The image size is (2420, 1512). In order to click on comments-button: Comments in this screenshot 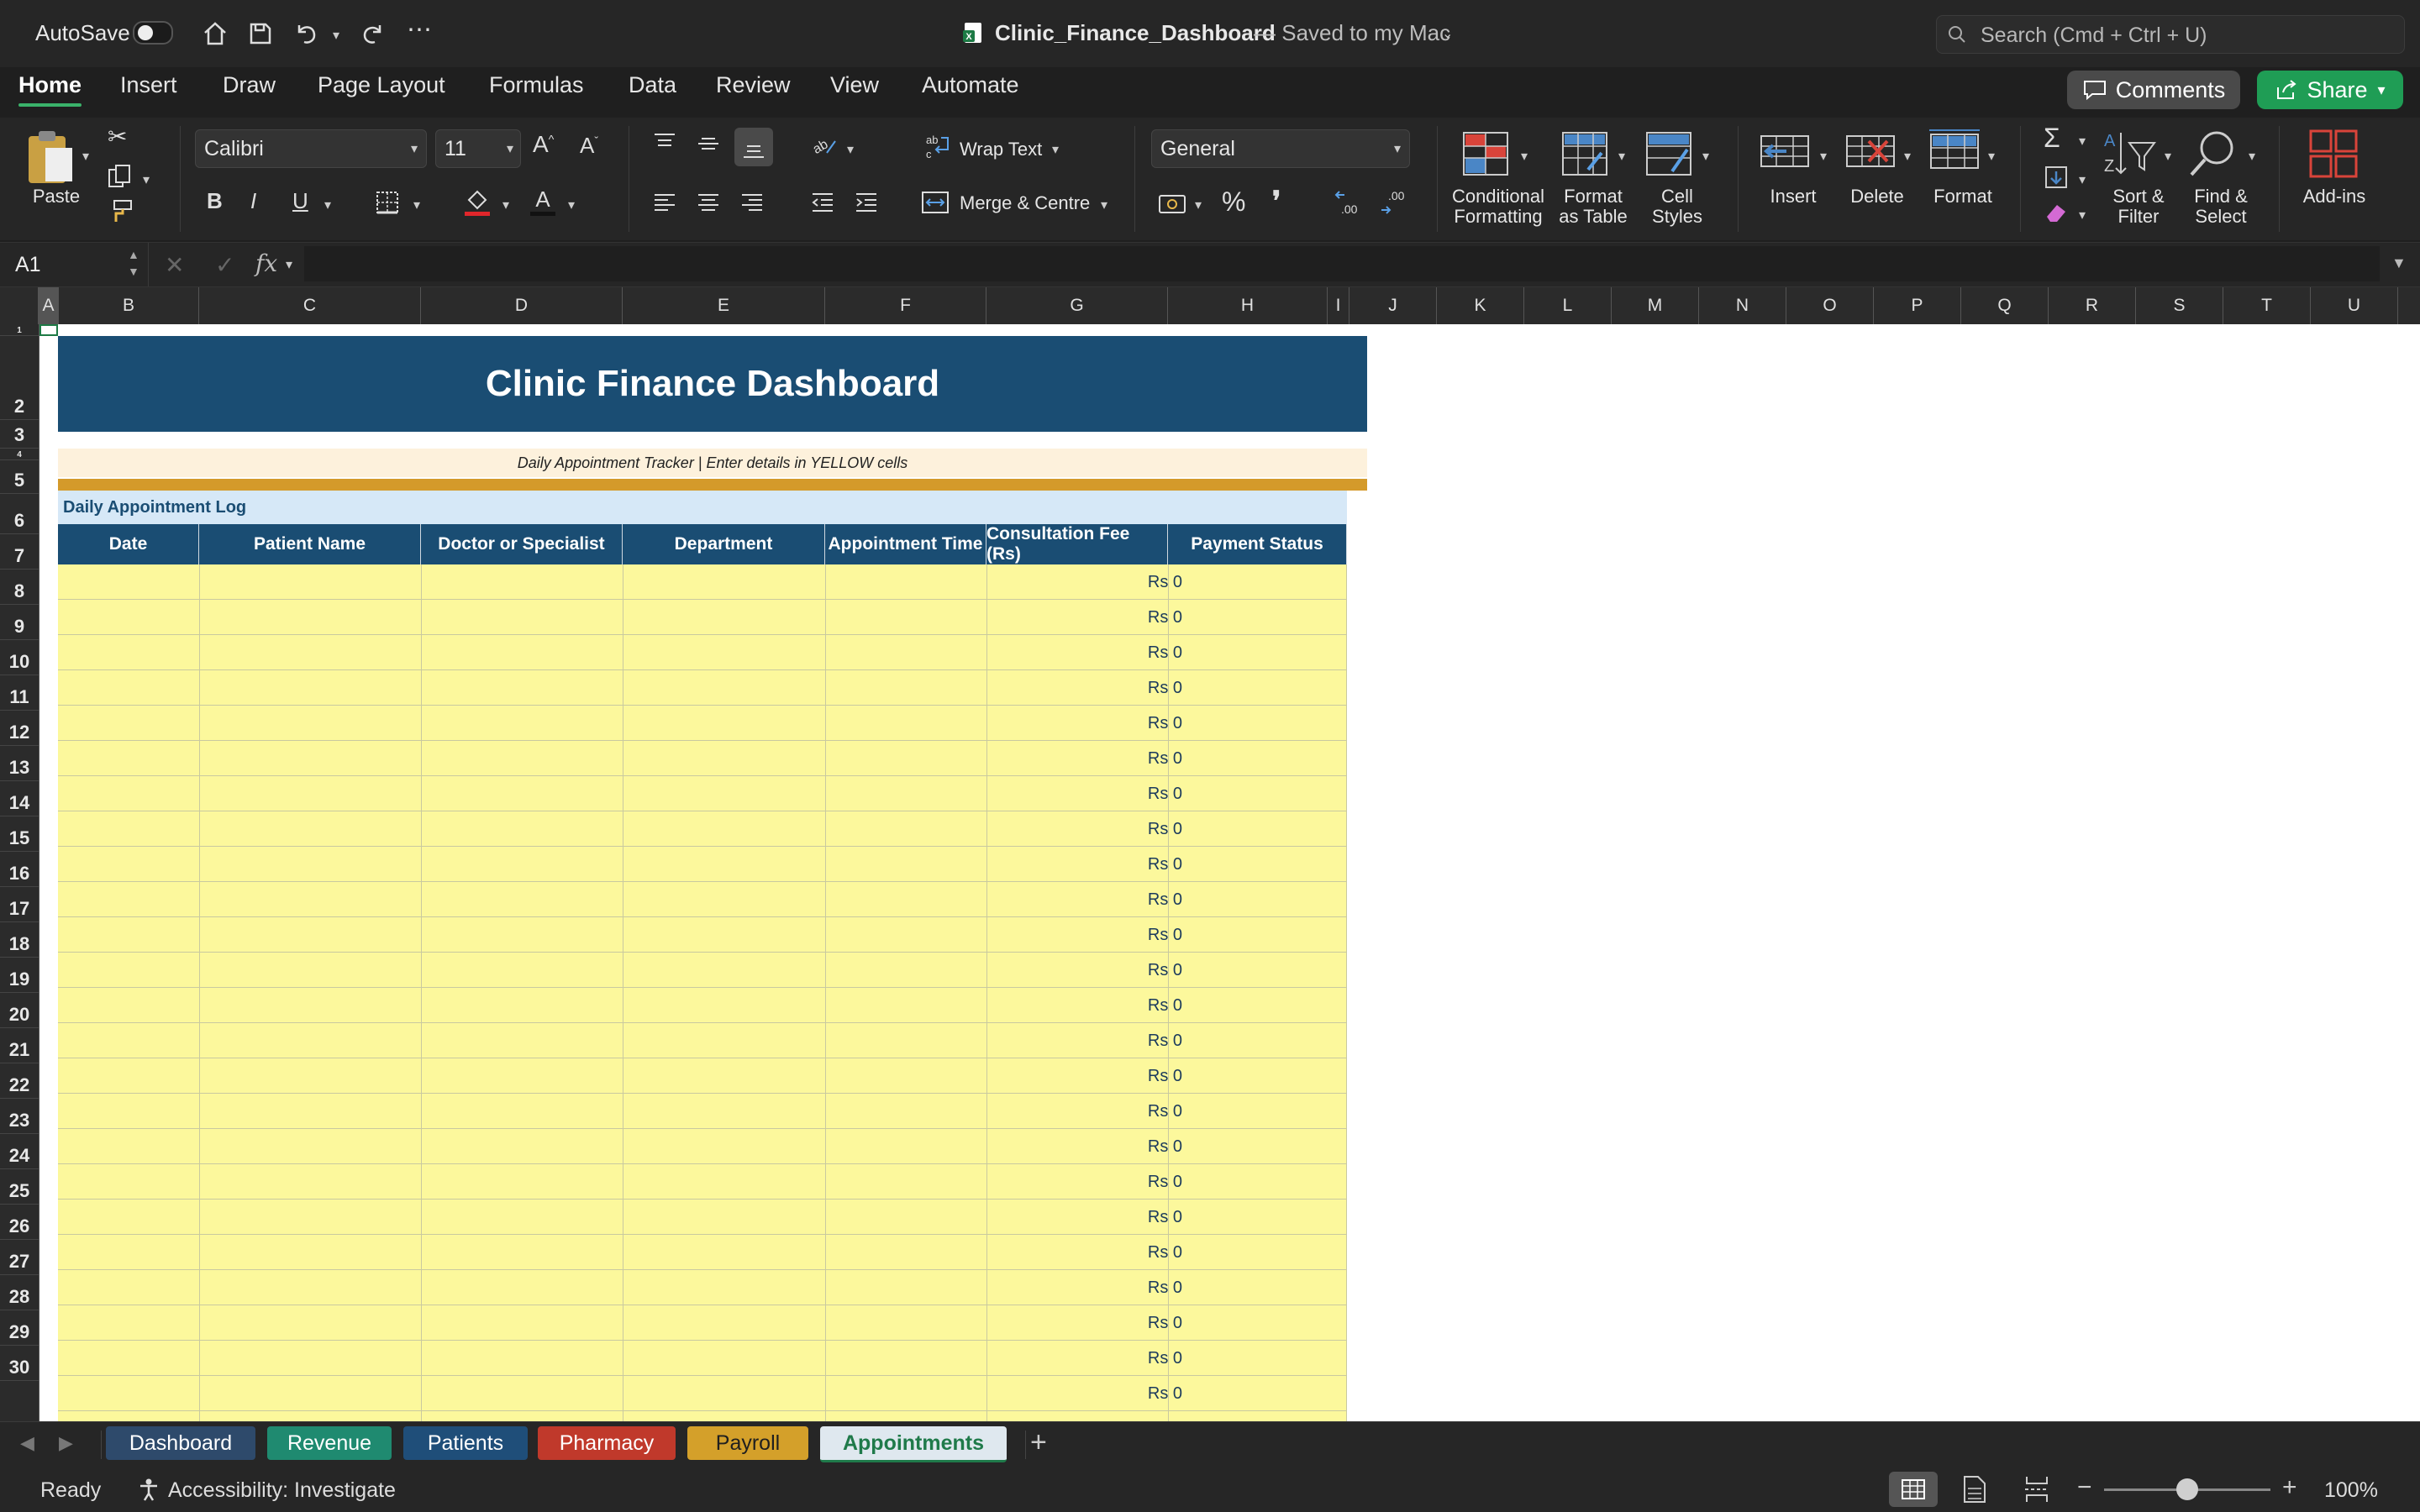, I will do `click(2153, 90)`.